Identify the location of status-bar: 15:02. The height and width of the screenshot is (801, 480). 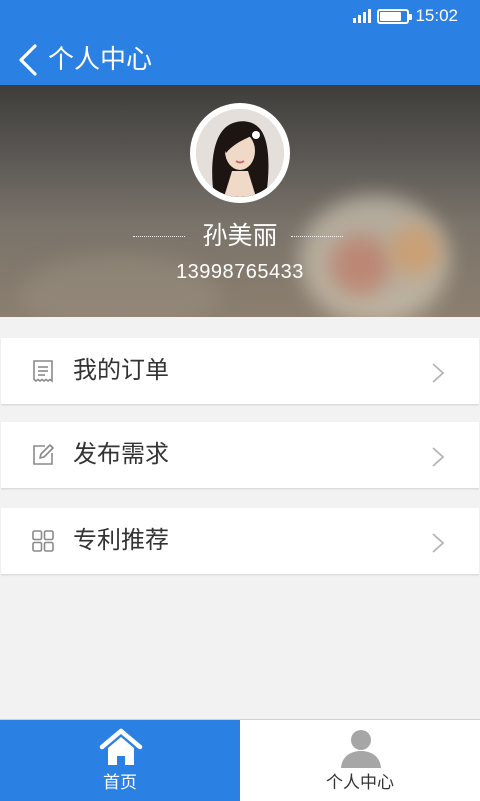
(240, 17).